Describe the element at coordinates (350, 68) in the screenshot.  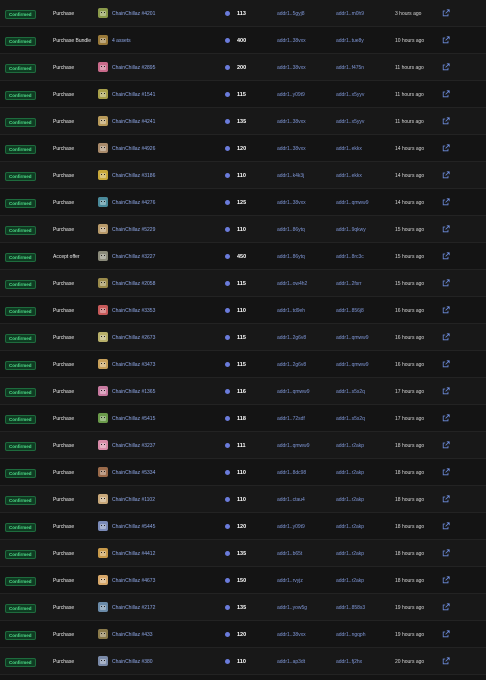
I see `to-address-link: addr1..f475n` at that location.